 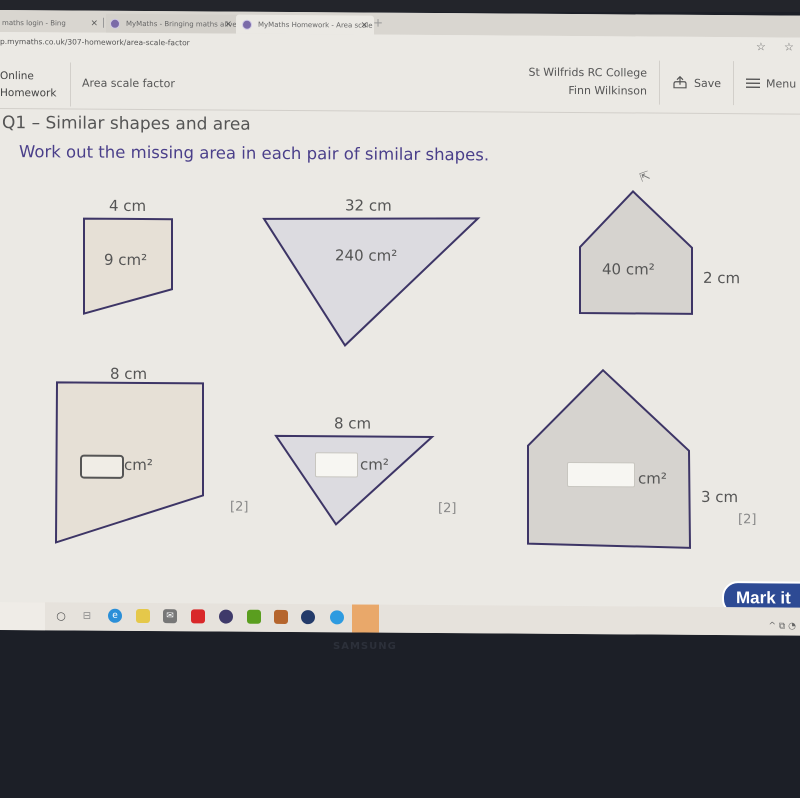 What do you see at coordinates (129, 374) in the screenshot?
I see `large-quad-length: 8 cm` at bounding box center [129, 374].